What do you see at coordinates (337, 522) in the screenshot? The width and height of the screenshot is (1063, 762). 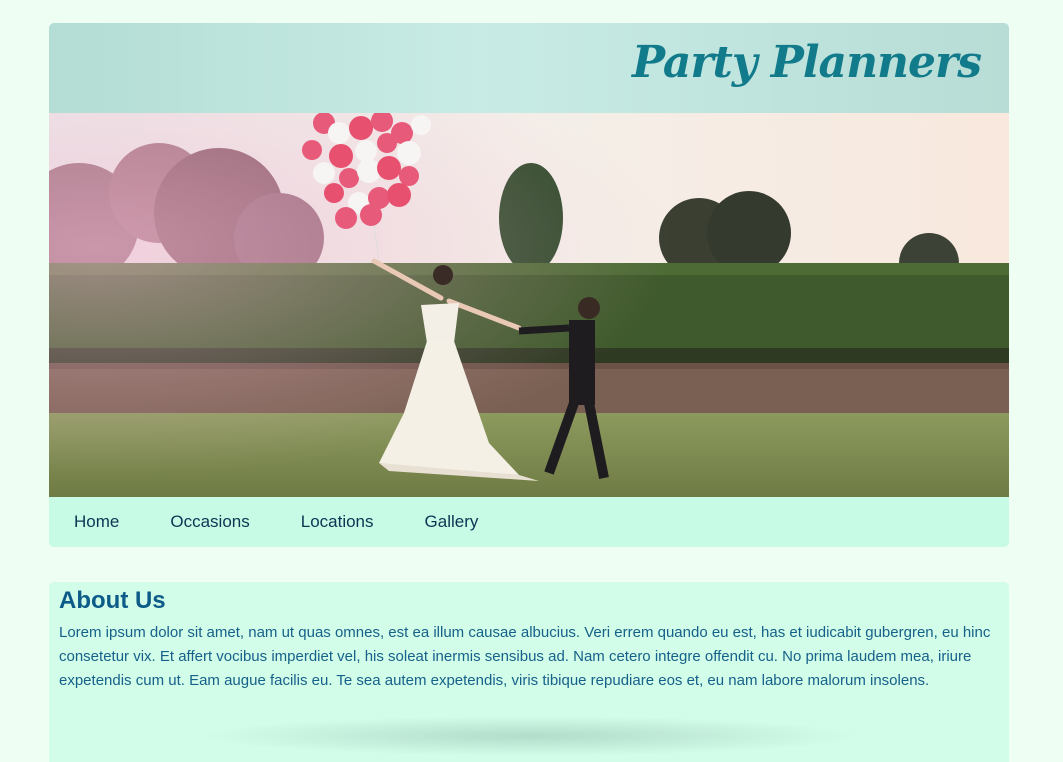 I see `nav-item-locations: Locations` at bounding box center [337, 522].